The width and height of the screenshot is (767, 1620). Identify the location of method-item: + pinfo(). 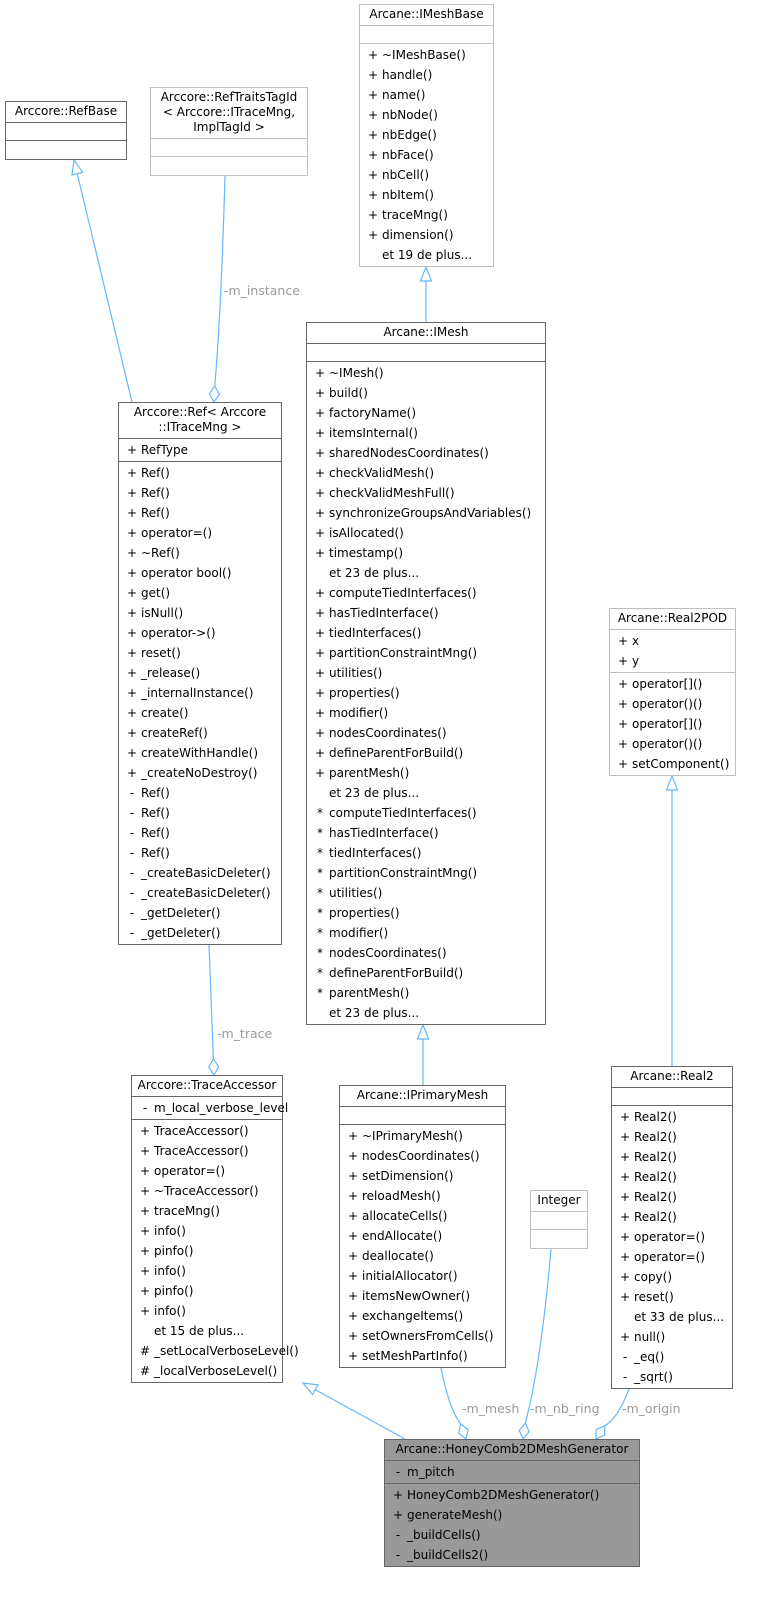
(207, 1291).